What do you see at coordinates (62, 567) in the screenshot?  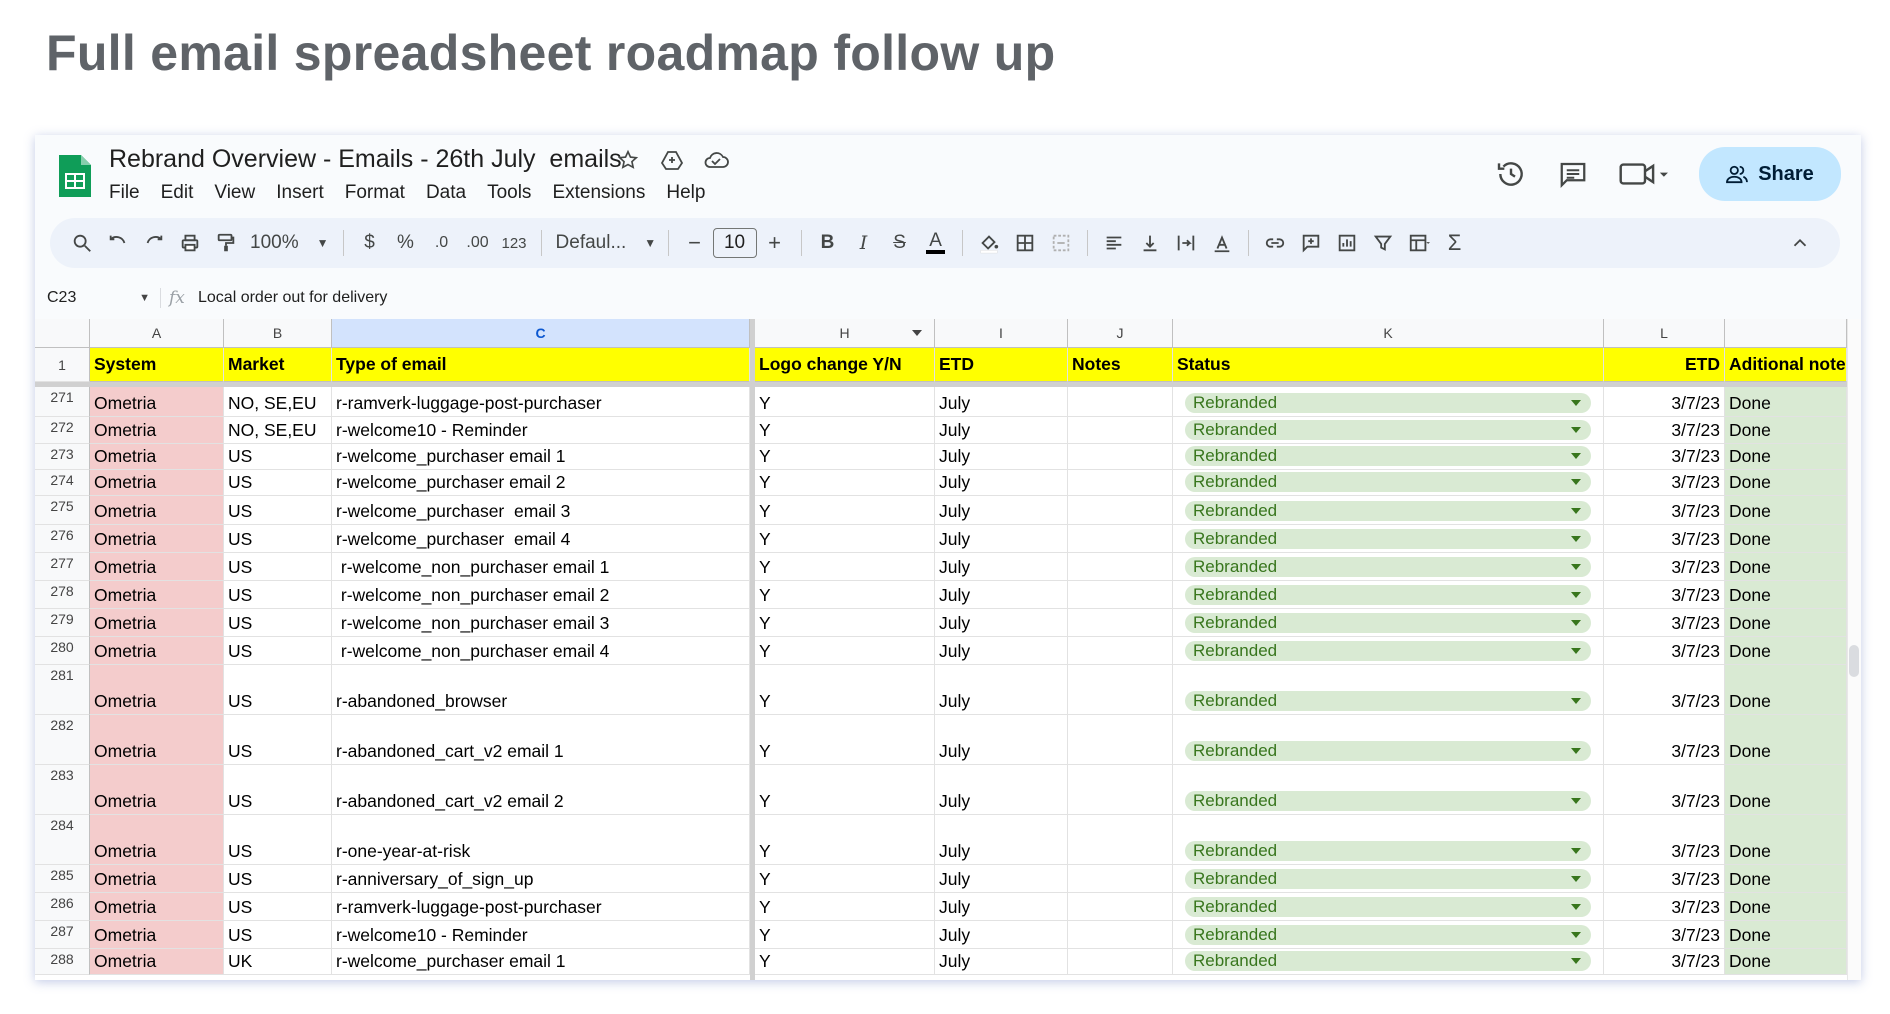 I see `row-number: 277` at bounding box center [62, 567].